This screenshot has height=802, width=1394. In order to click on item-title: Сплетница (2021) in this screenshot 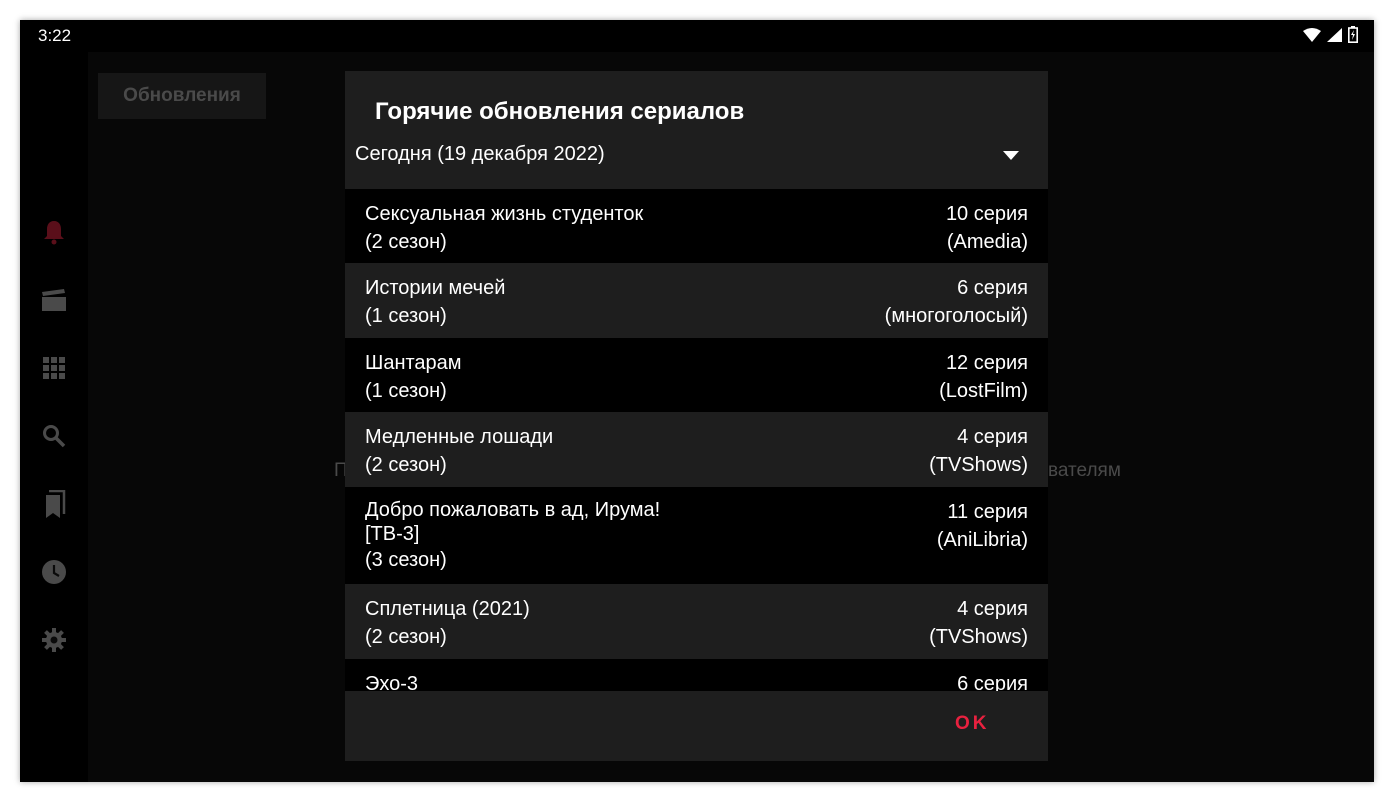, I will do `click(447, 609)`.